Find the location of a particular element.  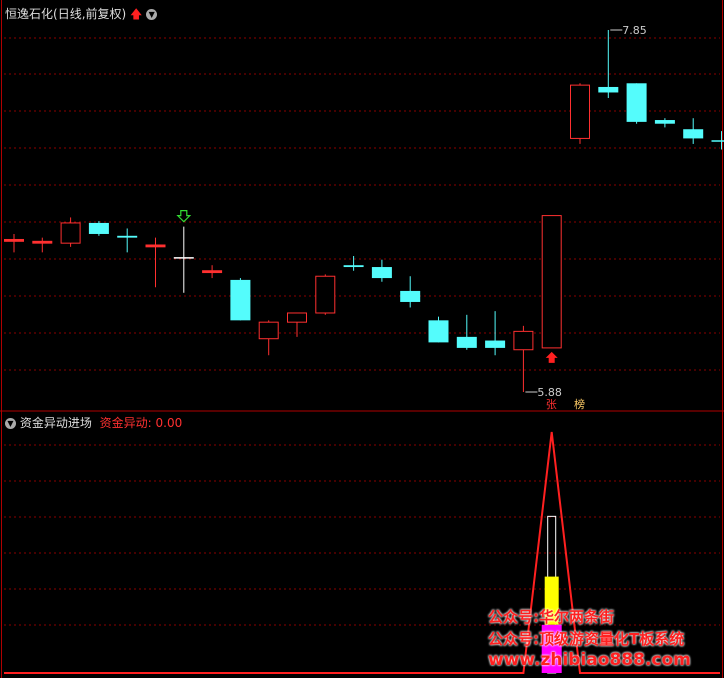

green-down-arrow-icon is located at coordinates (184, 216).